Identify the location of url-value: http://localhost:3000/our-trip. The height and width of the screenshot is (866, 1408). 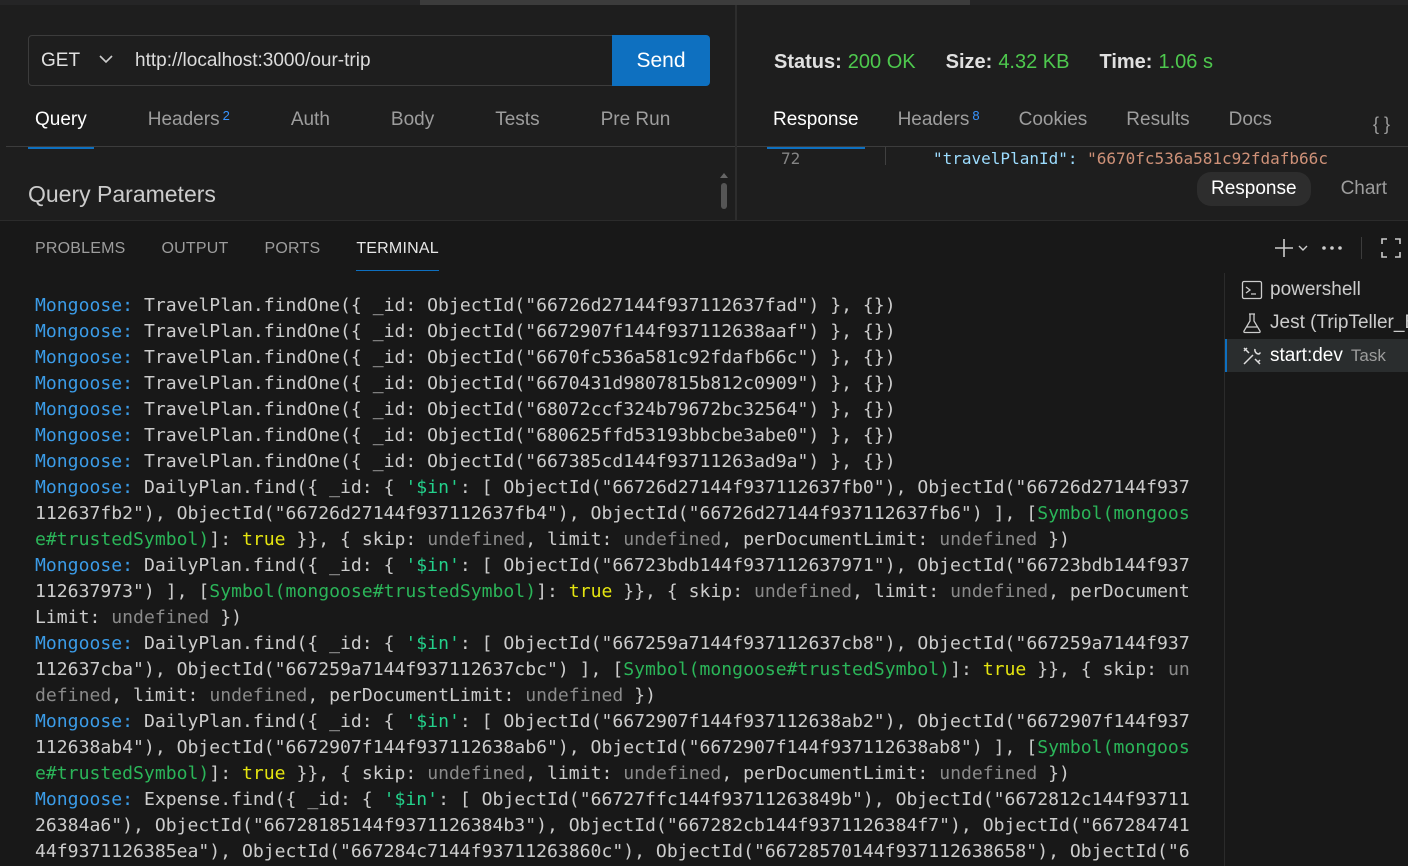
(253, 60).